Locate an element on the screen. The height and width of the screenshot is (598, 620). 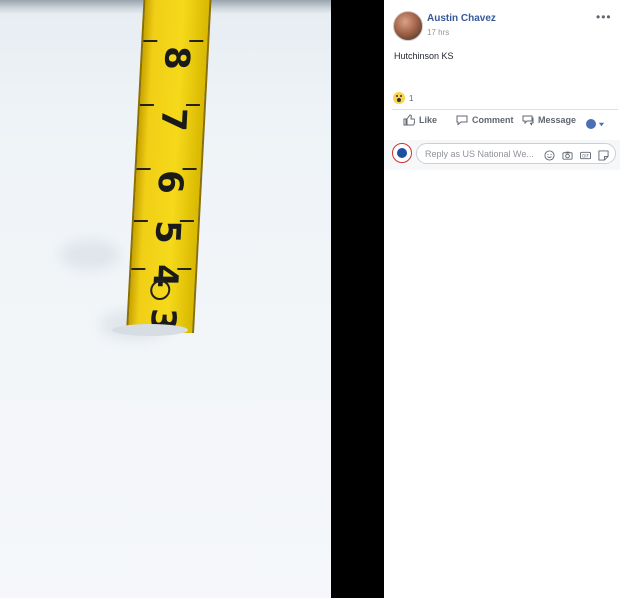
thumbs-up-icon is located at coordinates (409, 120).